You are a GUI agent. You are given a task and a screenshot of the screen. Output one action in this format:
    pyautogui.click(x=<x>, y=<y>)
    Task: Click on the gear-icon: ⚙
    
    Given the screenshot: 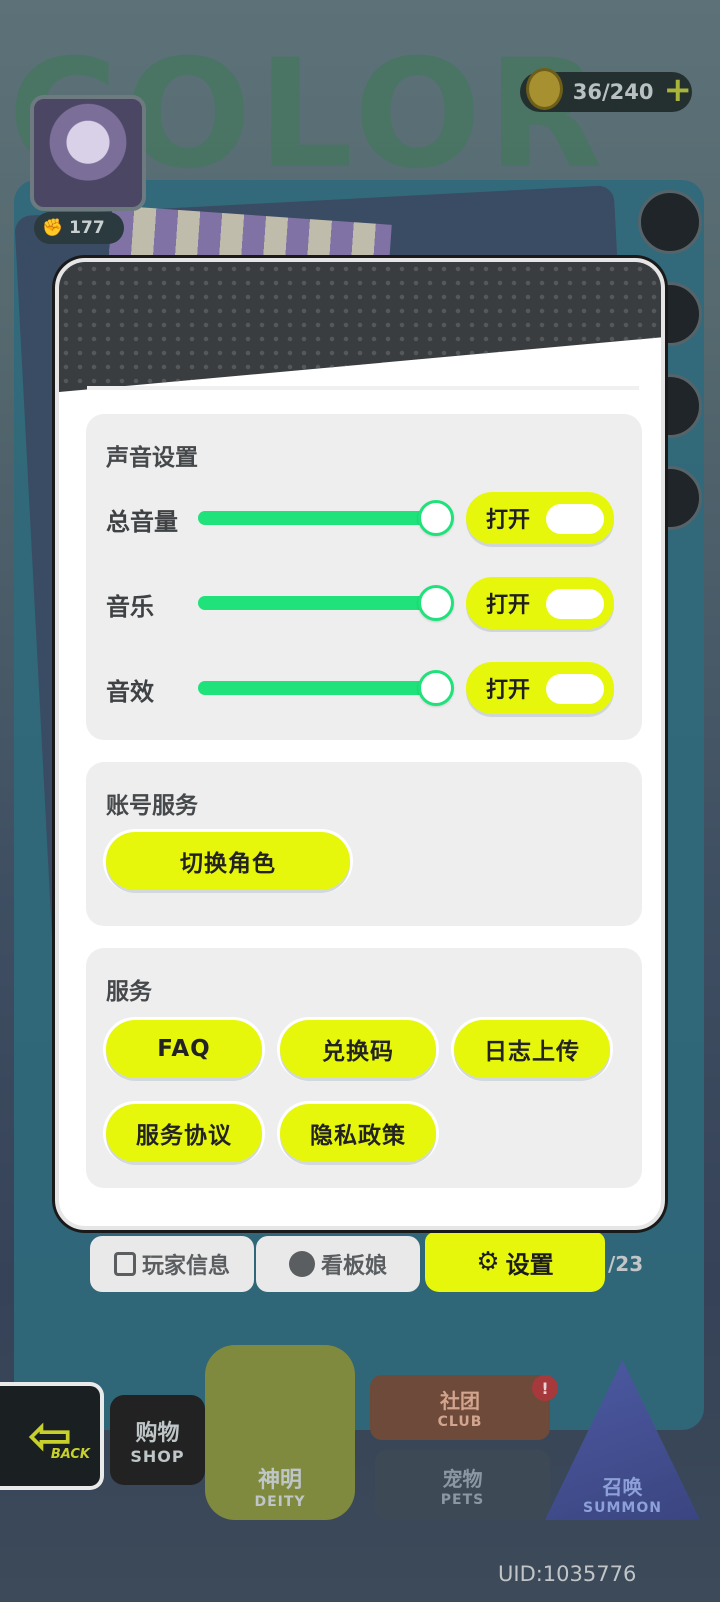 What is the action you would take?
    pyautogui.click(x=488, y=1262)
    